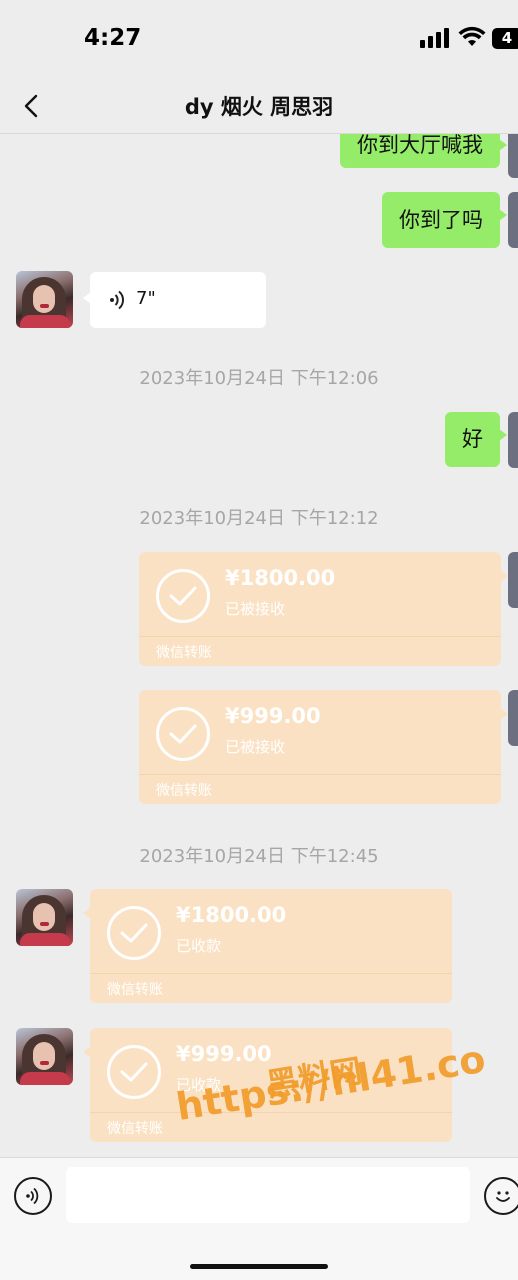 The height and width of the screenshot is (1280, 518). Describe the element at coordinates (323, 609) in the screenshot. I see `transfer-card: ¥1800.00 已被接收 微信转账` at that location.